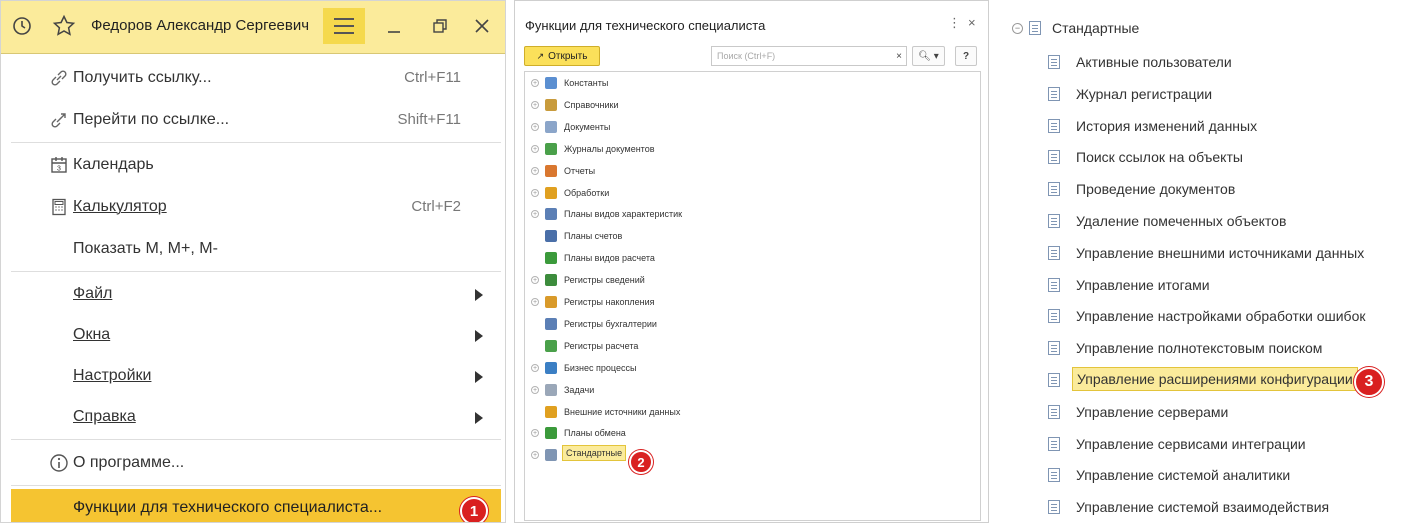  What do you see at coordinates (809, 56) in the screenshot?
I see `search-input: Поиск (Ctrl+F)` at bounding box center [809, 56].